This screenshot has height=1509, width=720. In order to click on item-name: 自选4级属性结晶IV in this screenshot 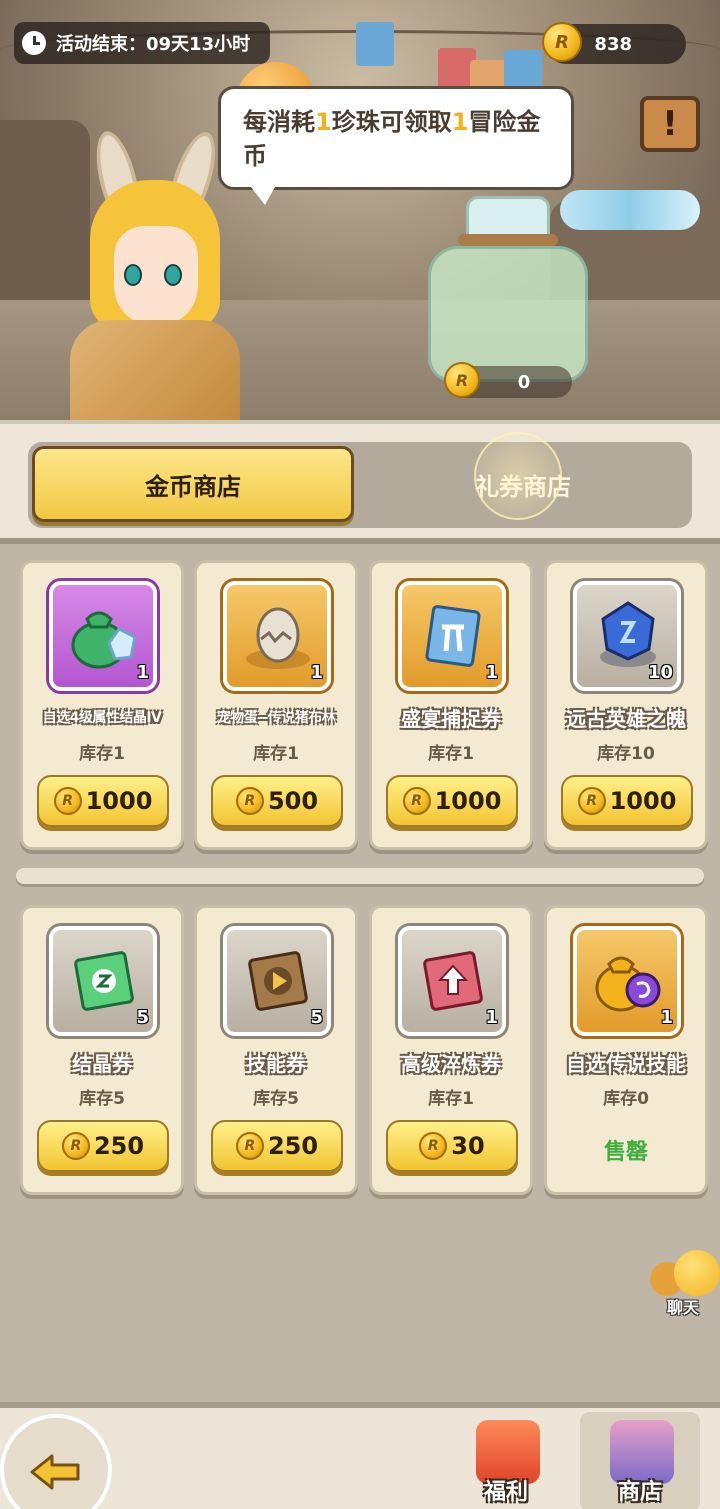, I will do `click(102, 718)`.